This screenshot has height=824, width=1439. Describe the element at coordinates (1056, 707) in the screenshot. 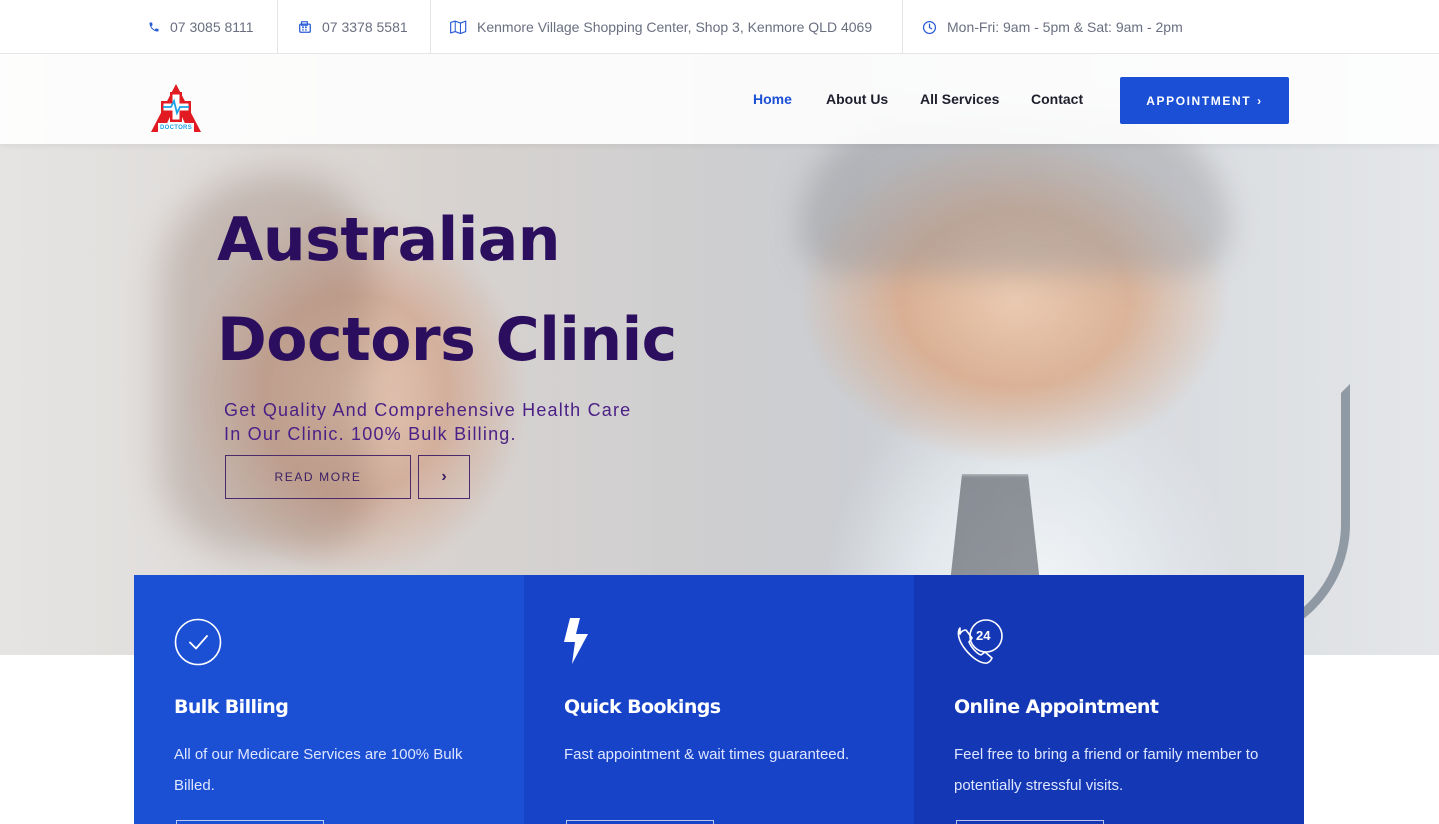

I see `card-title: Online Appointment` at that location.